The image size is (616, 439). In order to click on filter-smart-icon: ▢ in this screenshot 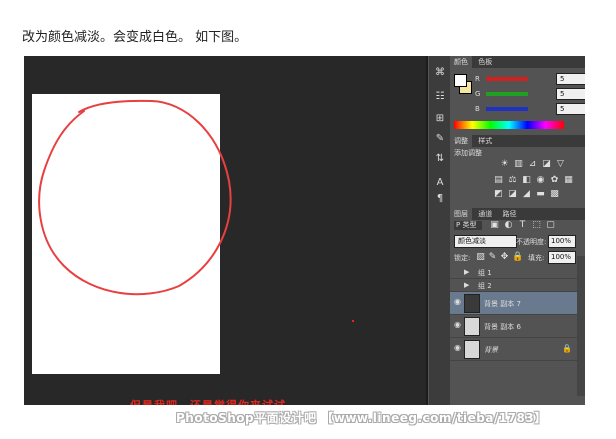, I will do `click(550, 225)`.